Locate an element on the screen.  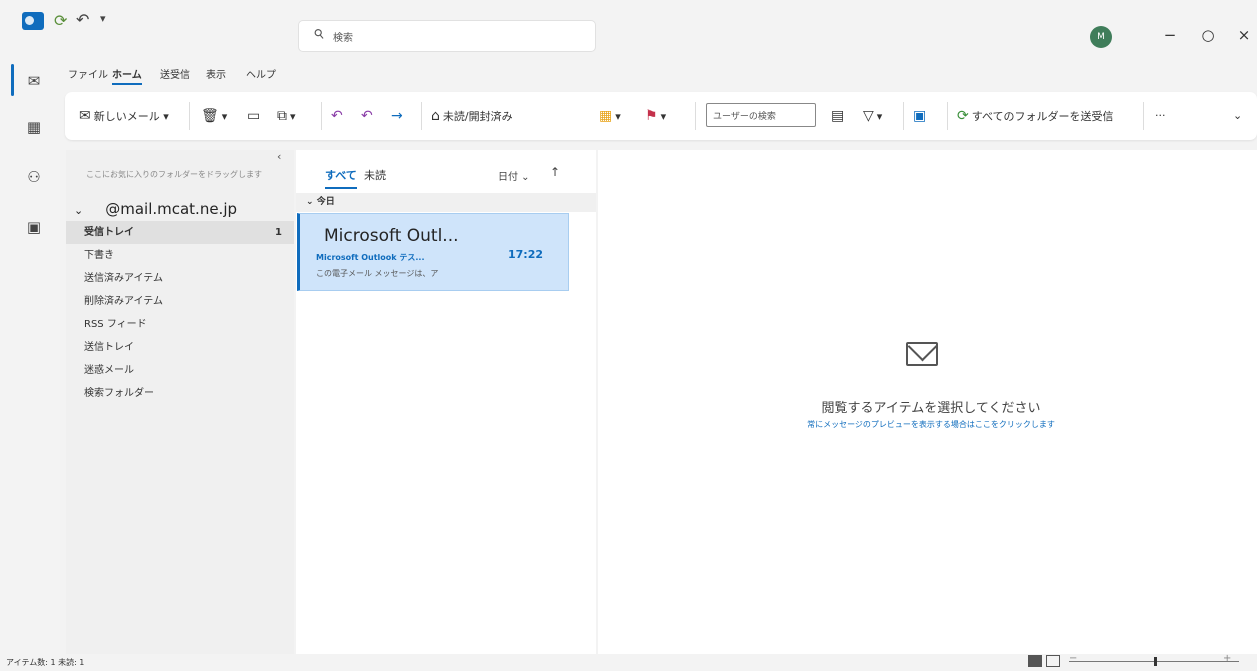
normal-view-button is located at coordinates (1035, 661).